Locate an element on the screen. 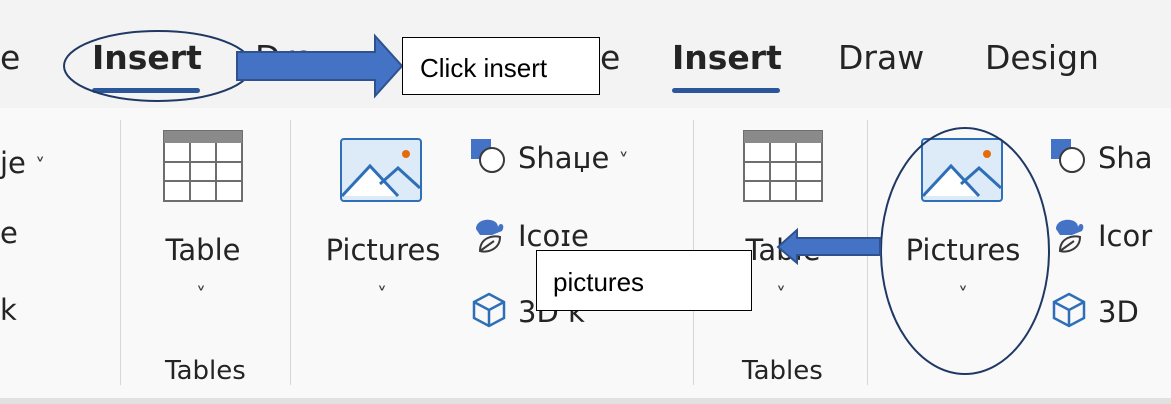  tab-home-fragment-right: e is located at coordinates (610, 58).